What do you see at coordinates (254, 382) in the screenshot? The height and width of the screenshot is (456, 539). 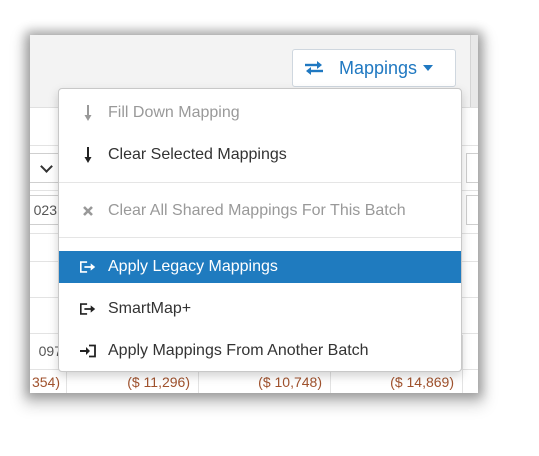 I see `totals-row: 354) ($ 11,296) ($ 10,748) ($ 14,869)` at bounding box center [254, 382].